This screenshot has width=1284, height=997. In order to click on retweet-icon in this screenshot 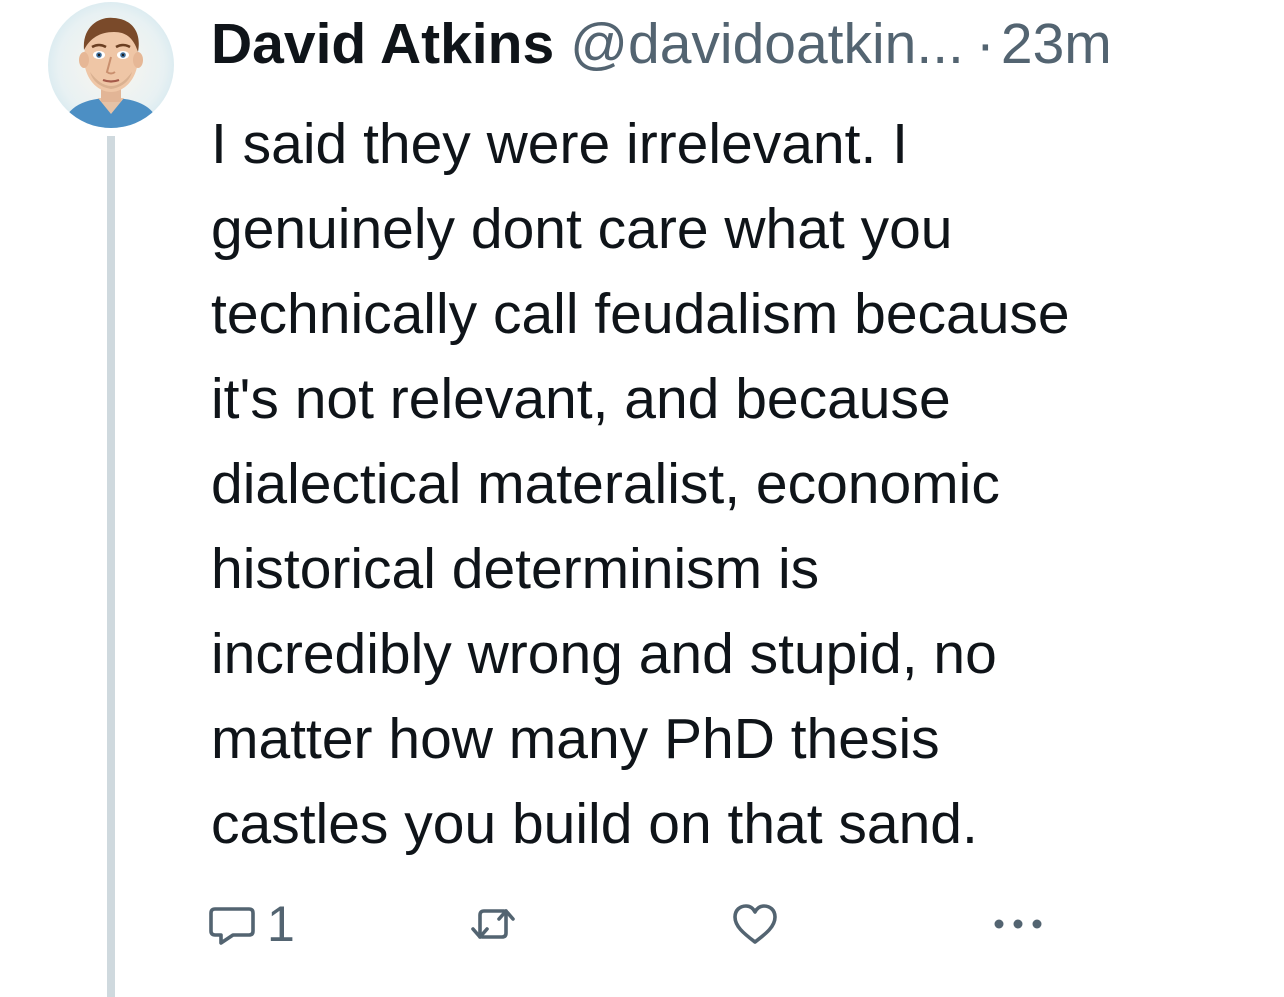, I will do `click(493, 924)`.